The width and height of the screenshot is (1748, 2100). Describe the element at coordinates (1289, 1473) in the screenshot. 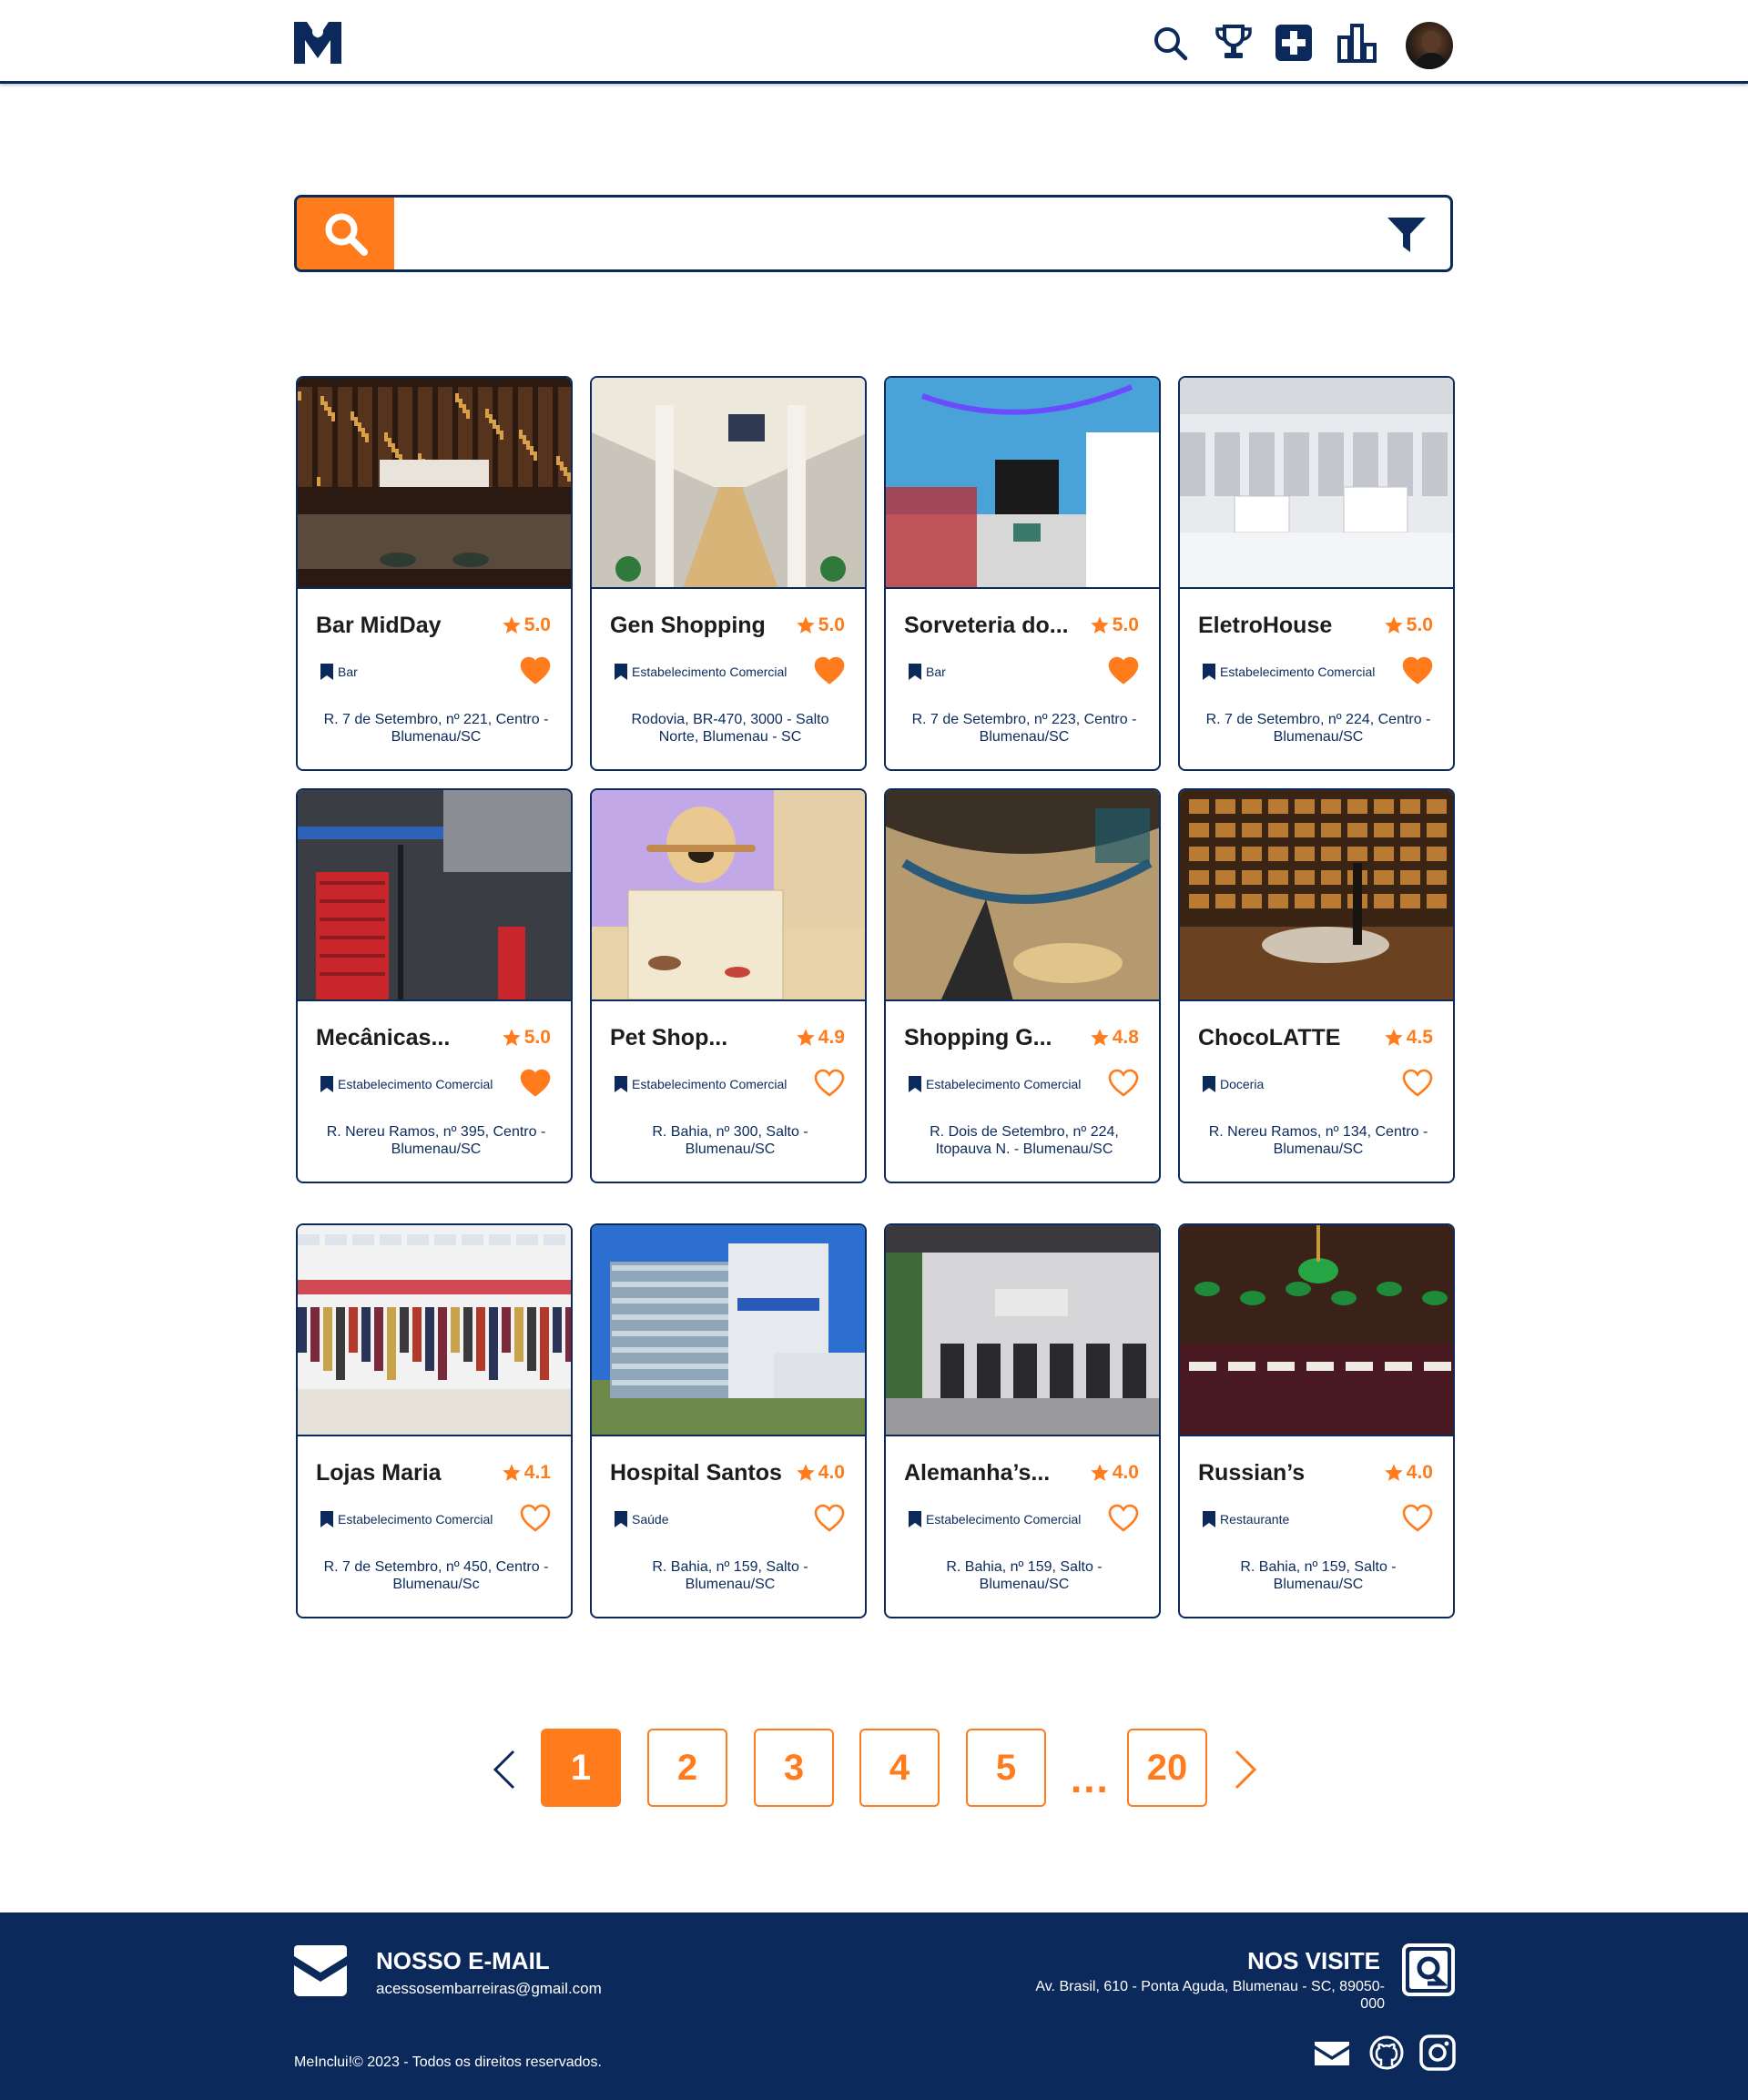

I see `place-name: Russian’s` at that location.